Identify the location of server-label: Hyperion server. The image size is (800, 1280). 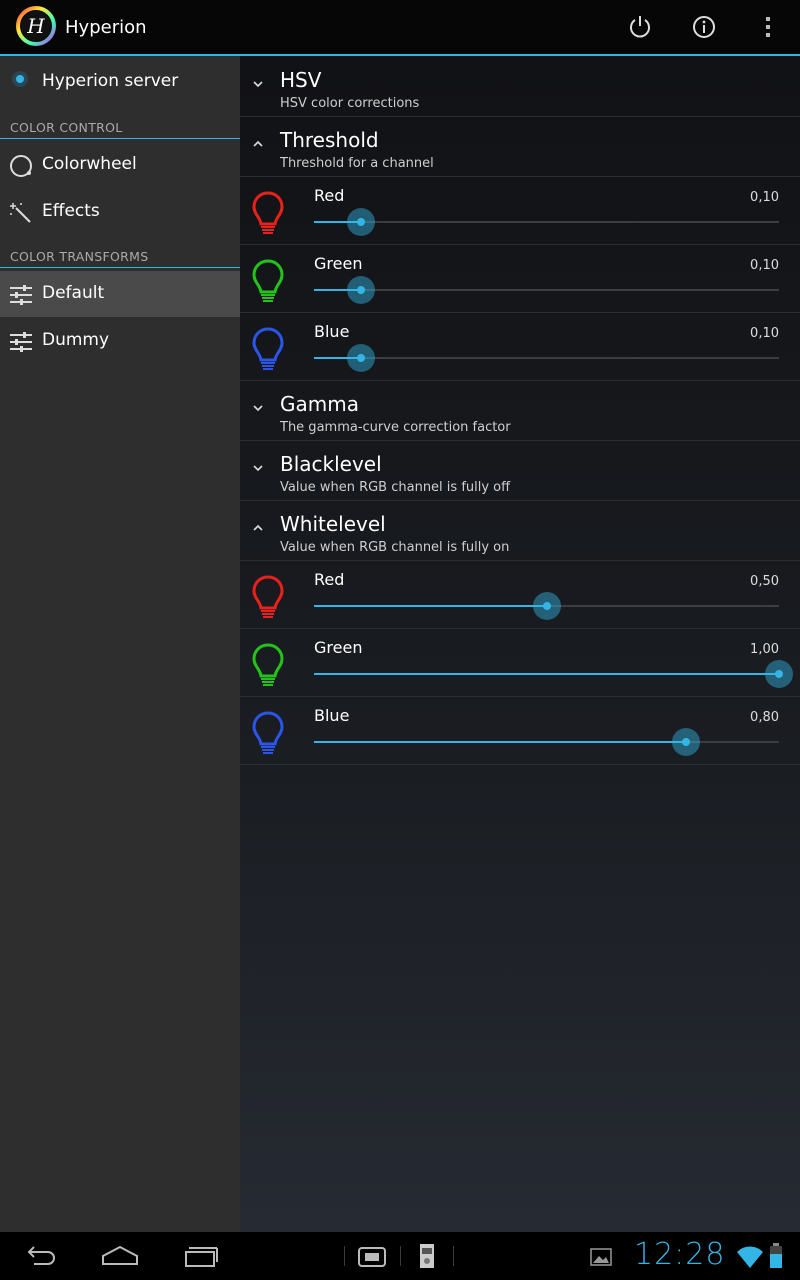
(110, 81).